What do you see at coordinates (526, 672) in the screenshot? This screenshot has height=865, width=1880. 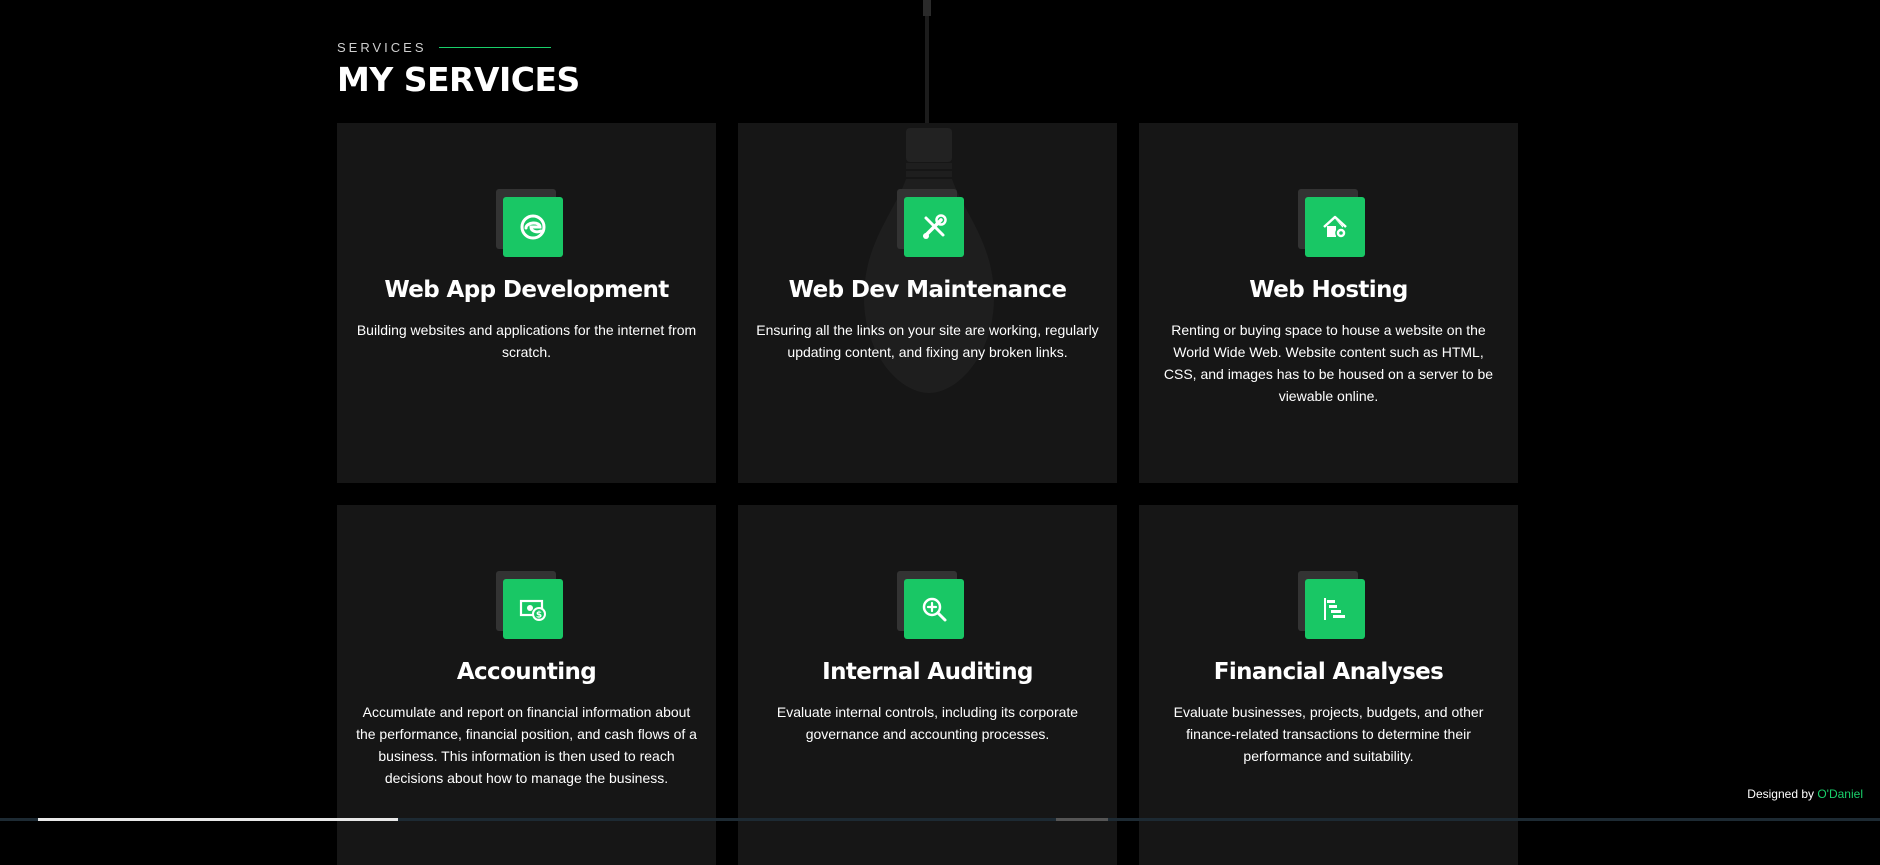 I see `service-title: Accounting` at bounding box center [526, 672].